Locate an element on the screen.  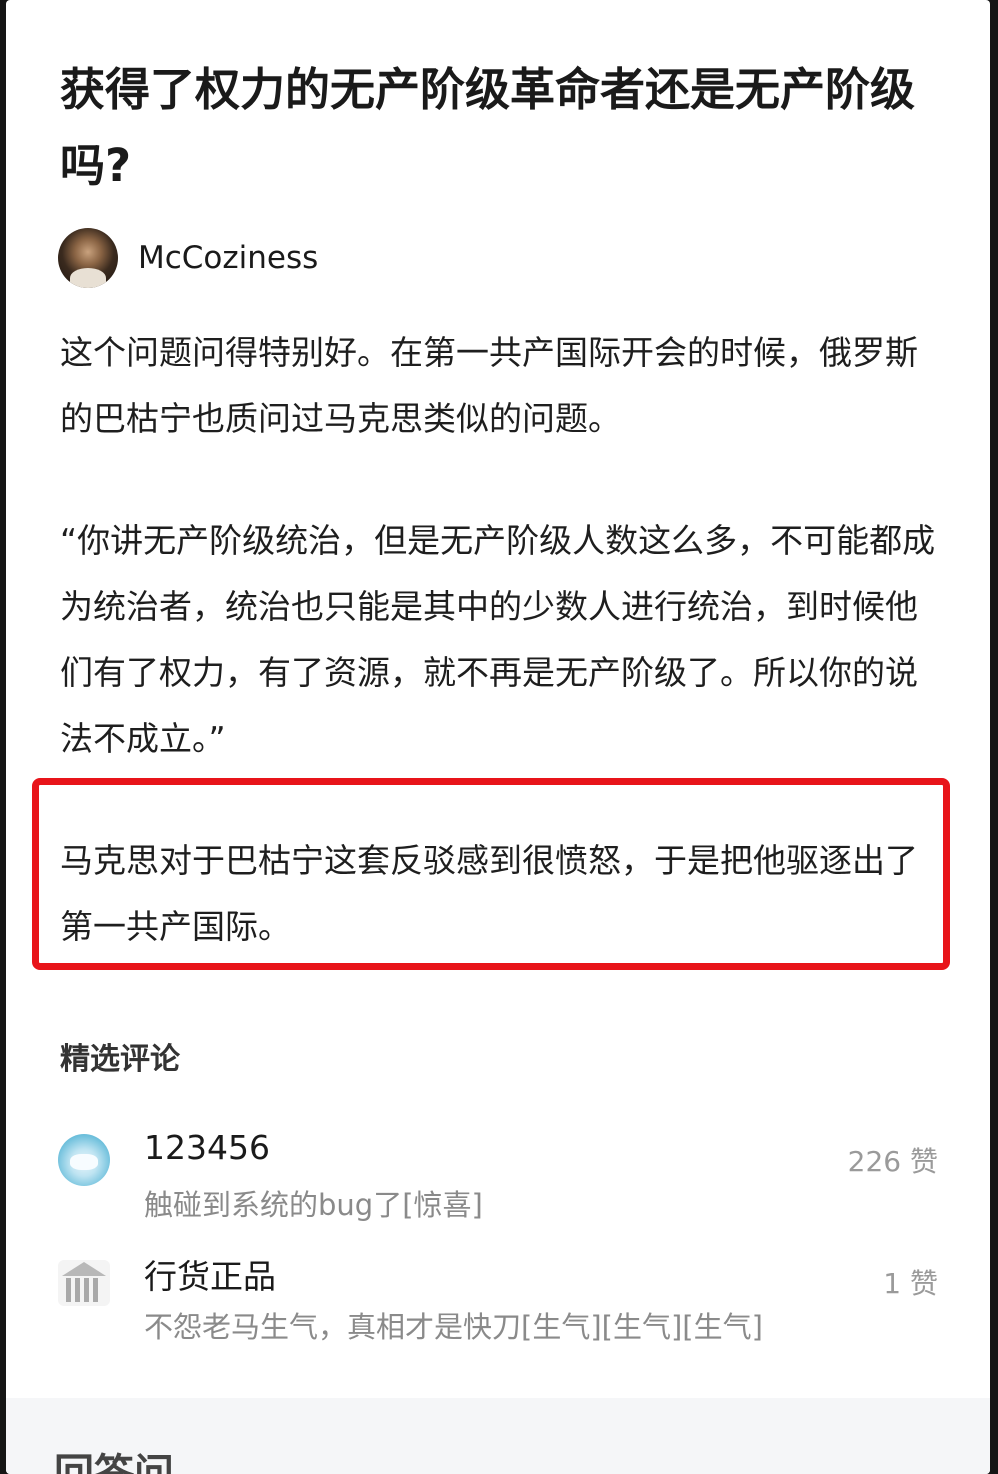
comment-item: 123456 触碰到系统的bug了[惊喜] 226 赞 is located at coordinates (498, 1183).